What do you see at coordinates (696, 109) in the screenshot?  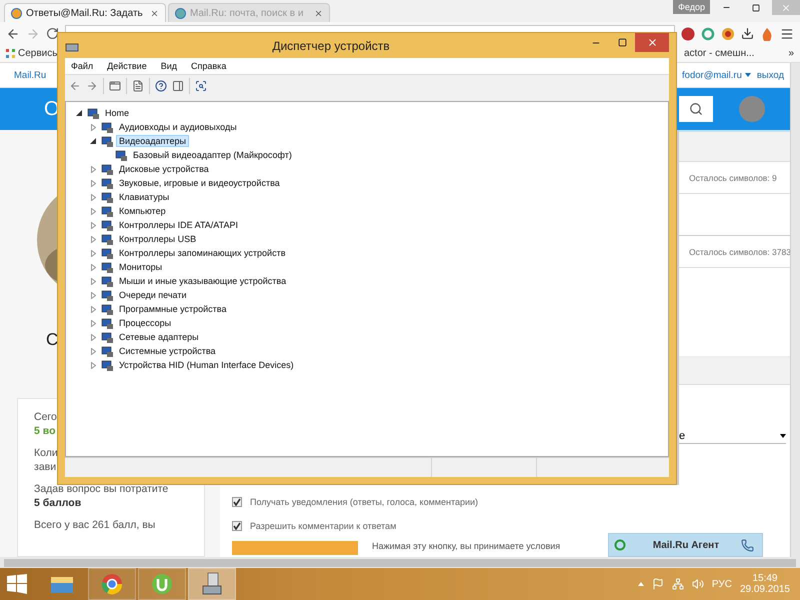 I see `search-button` at bounding box center [696, 109].